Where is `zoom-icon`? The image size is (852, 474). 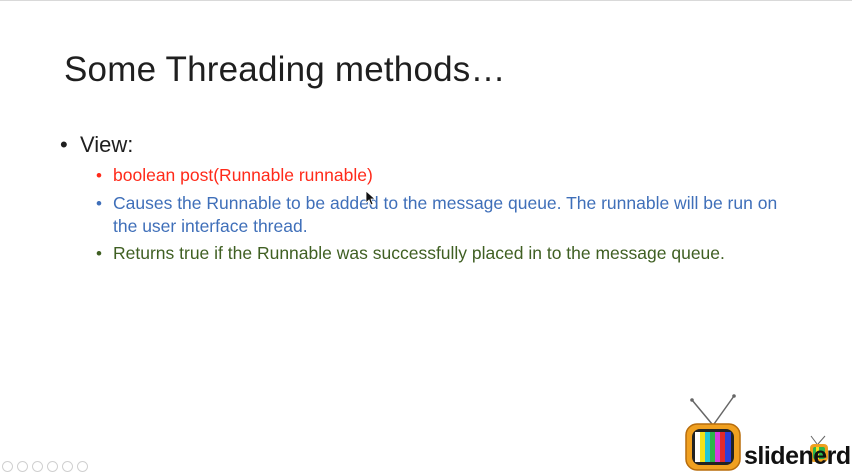 zoom-icon is located at coordinates (67, 466).